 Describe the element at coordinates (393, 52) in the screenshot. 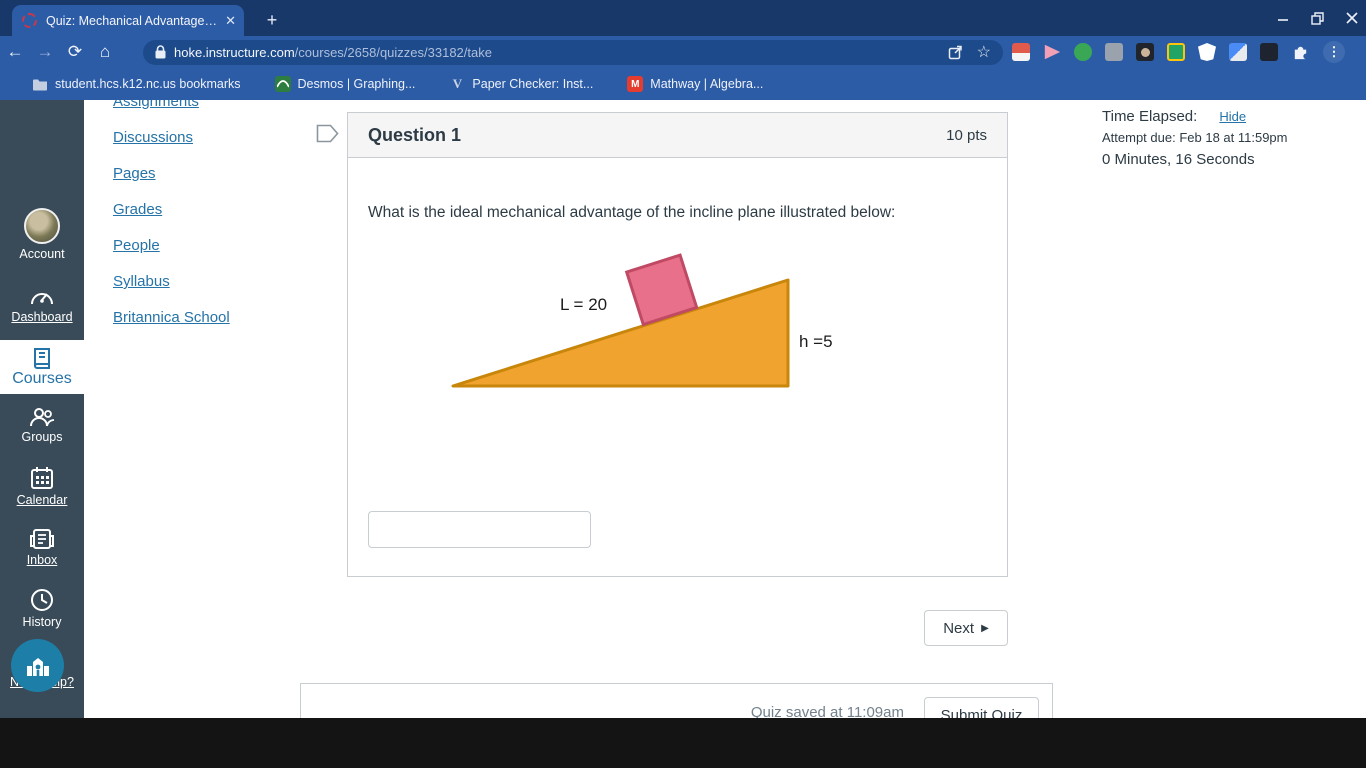

I see `url-path: /courses/2658/quizzes/33182/take` at that location.